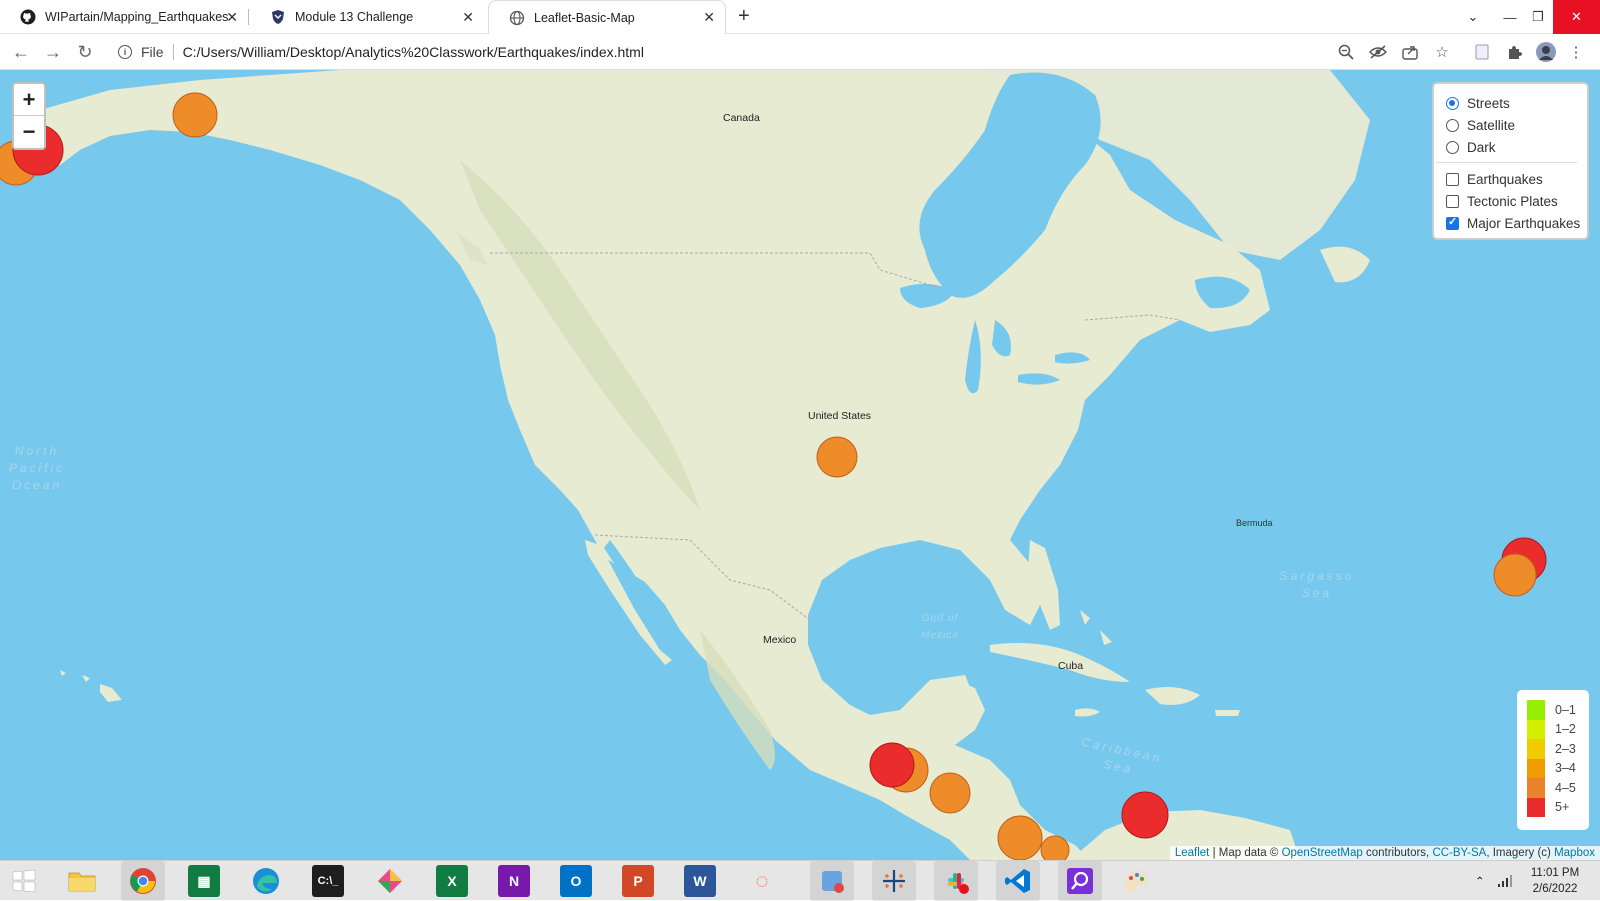 The width and height of the screenshot is (1600, 901). What do you see at coordinates (1576, 17) in the screenshot?
I see `close-window-icon: ✕` at bounding box center [1576, 17].